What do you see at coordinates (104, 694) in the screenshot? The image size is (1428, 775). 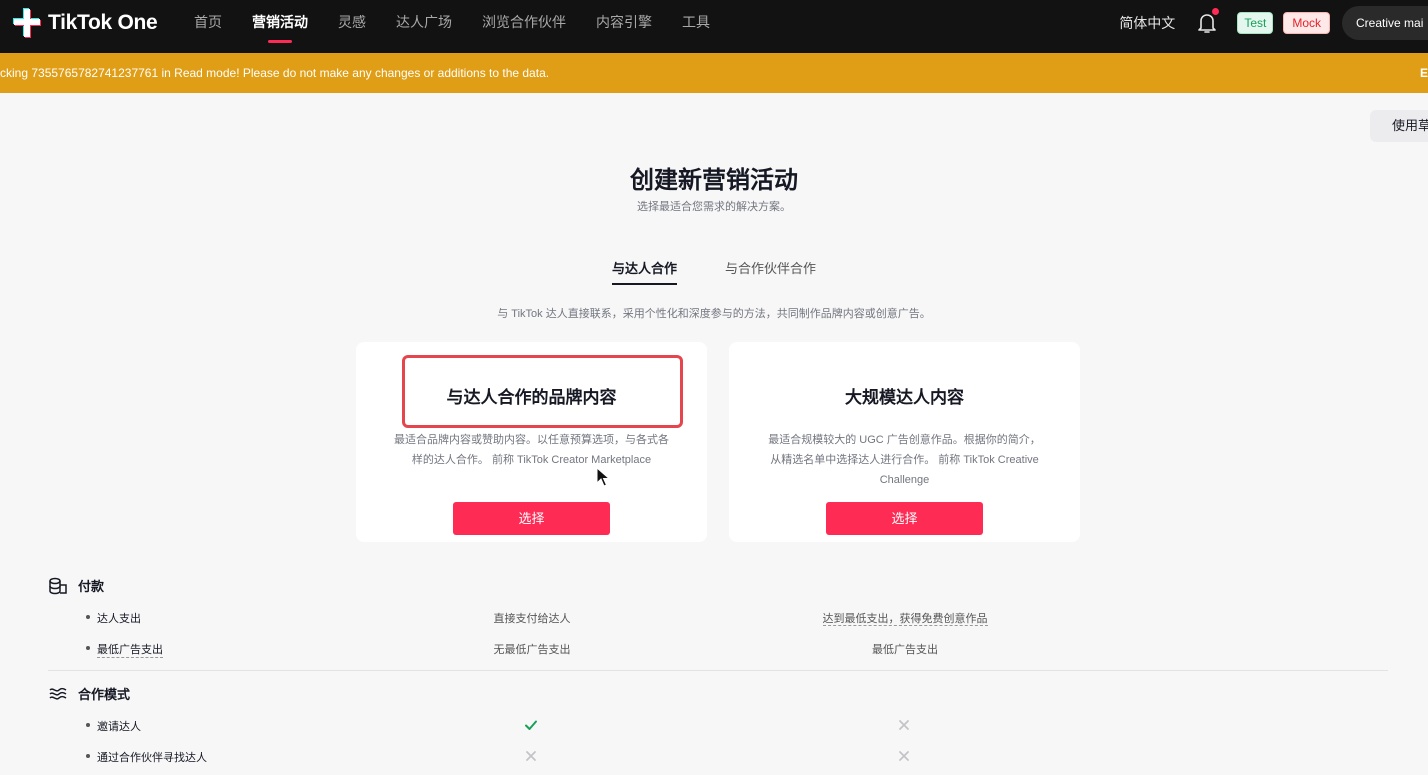 I see `collaboration-heading-label: 合作模式` at bounding box center [104, 694].